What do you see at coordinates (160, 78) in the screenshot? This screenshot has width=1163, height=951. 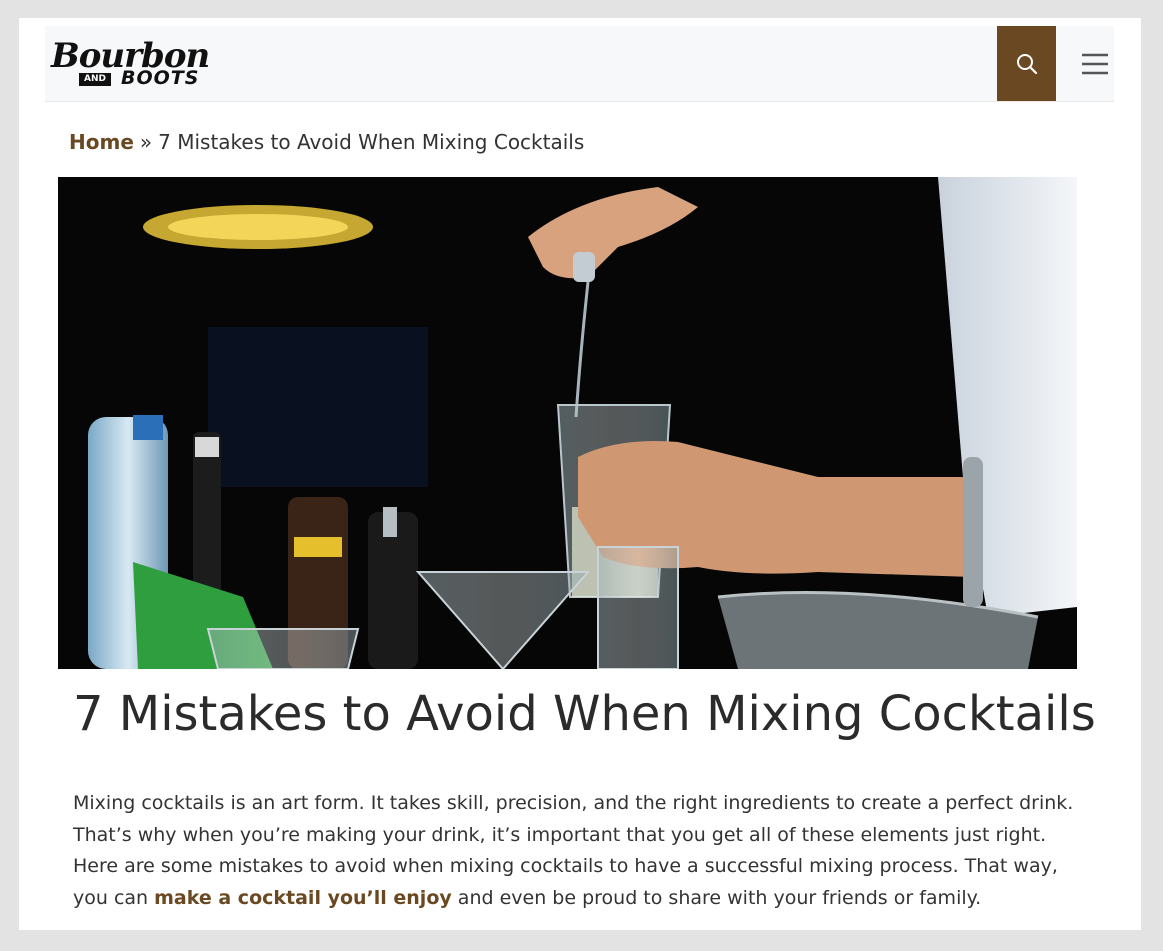 I see `logo-boots-text: BOOTS` at bounding box center [160, 78].